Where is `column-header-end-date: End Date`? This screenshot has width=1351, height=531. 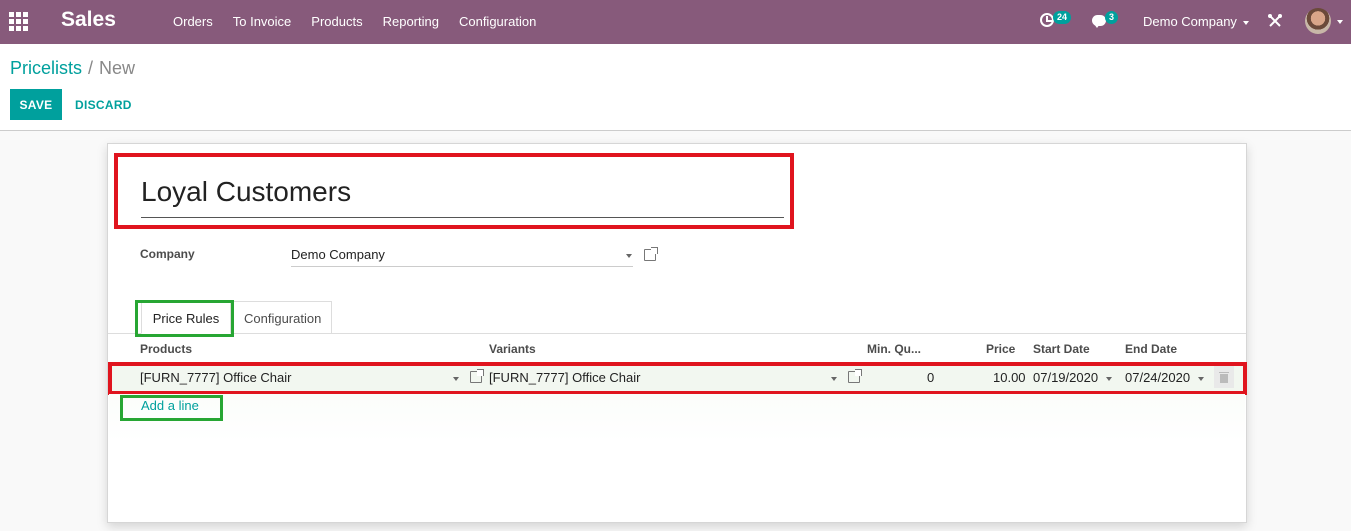
column-header-end-date: End Date is located at coordinates (1151, 349).